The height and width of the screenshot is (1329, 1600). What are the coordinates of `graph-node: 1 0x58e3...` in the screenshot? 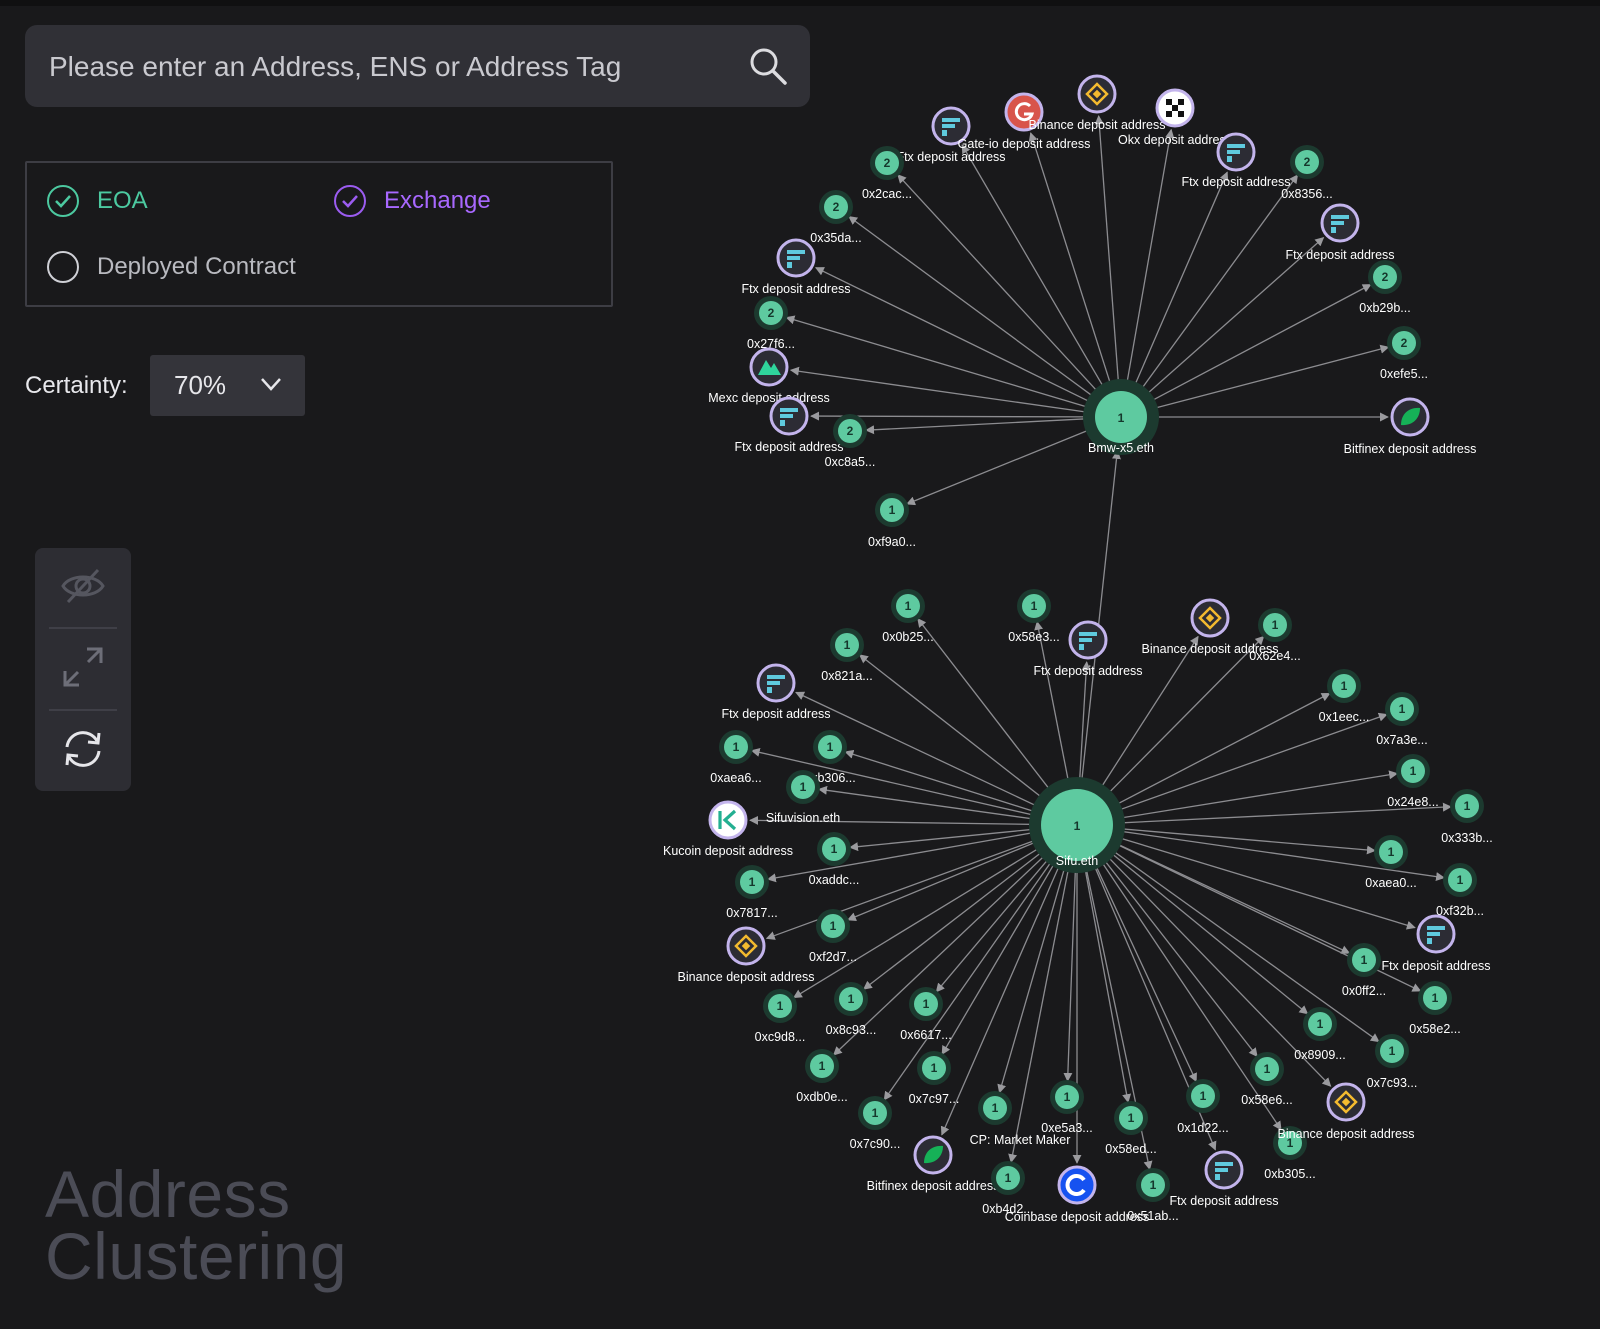 It's located at (1034, 616).